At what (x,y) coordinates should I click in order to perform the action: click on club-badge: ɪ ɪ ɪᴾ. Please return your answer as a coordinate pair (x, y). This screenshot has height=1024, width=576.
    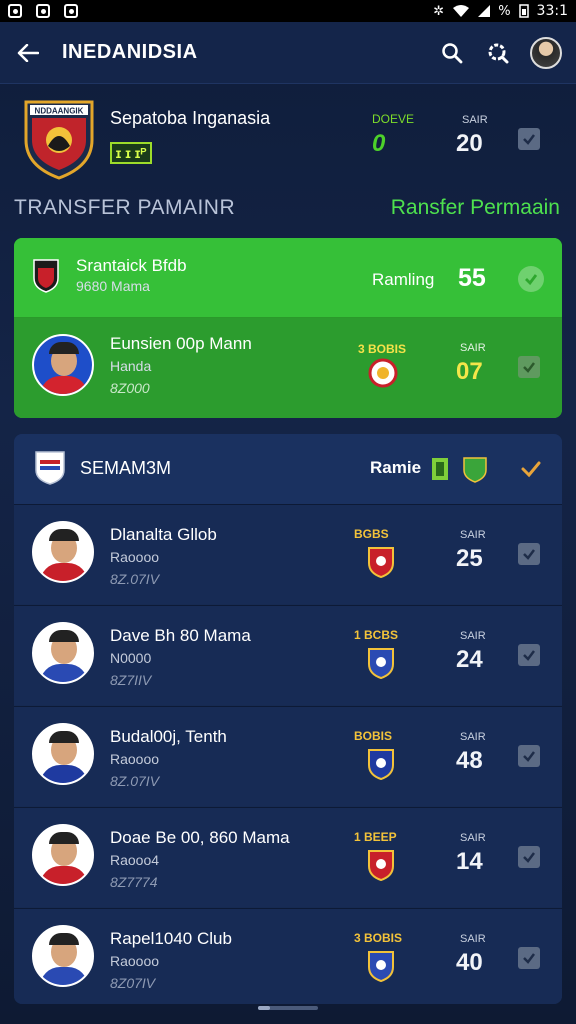
    Looking at the image, I should click on (131, 153).